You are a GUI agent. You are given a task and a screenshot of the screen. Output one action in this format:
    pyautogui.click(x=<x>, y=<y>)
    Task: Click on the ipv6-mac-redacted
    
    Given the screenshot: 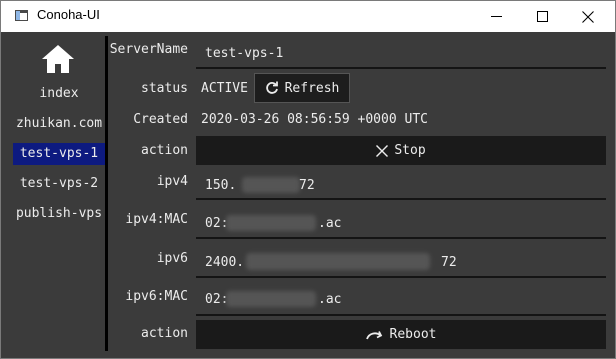 What is the action you would take?
    pyautogui.click(x=271, y=299)
    